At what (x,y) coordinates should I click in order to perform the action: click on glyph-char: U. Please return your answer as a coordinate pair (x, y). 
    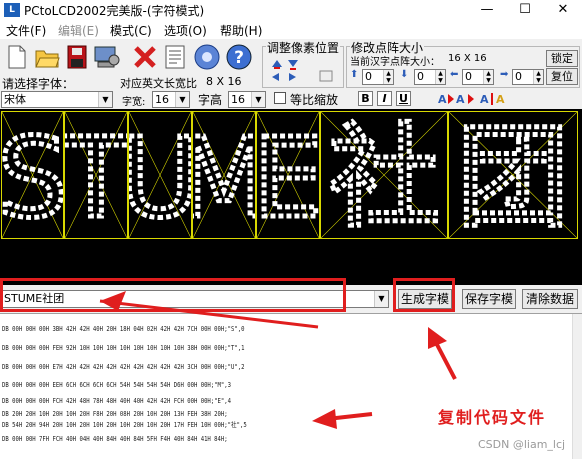
    Looking at the image, I should click on (160, 176).